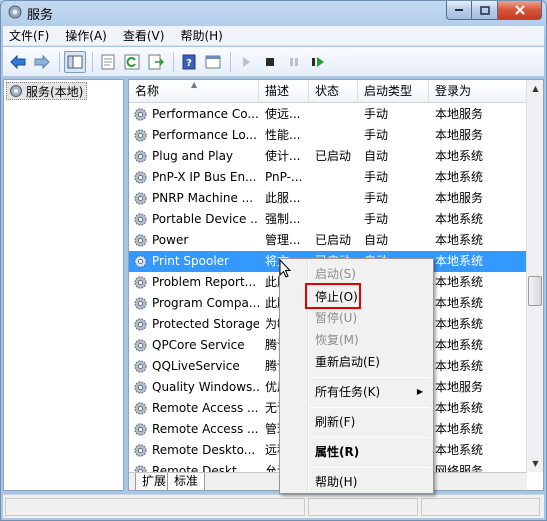  What do you see at coordinates (47, 91) in the screenshot?
I see `tree-node-local-services: 服务(本地)` at bounding box center [47, 91].